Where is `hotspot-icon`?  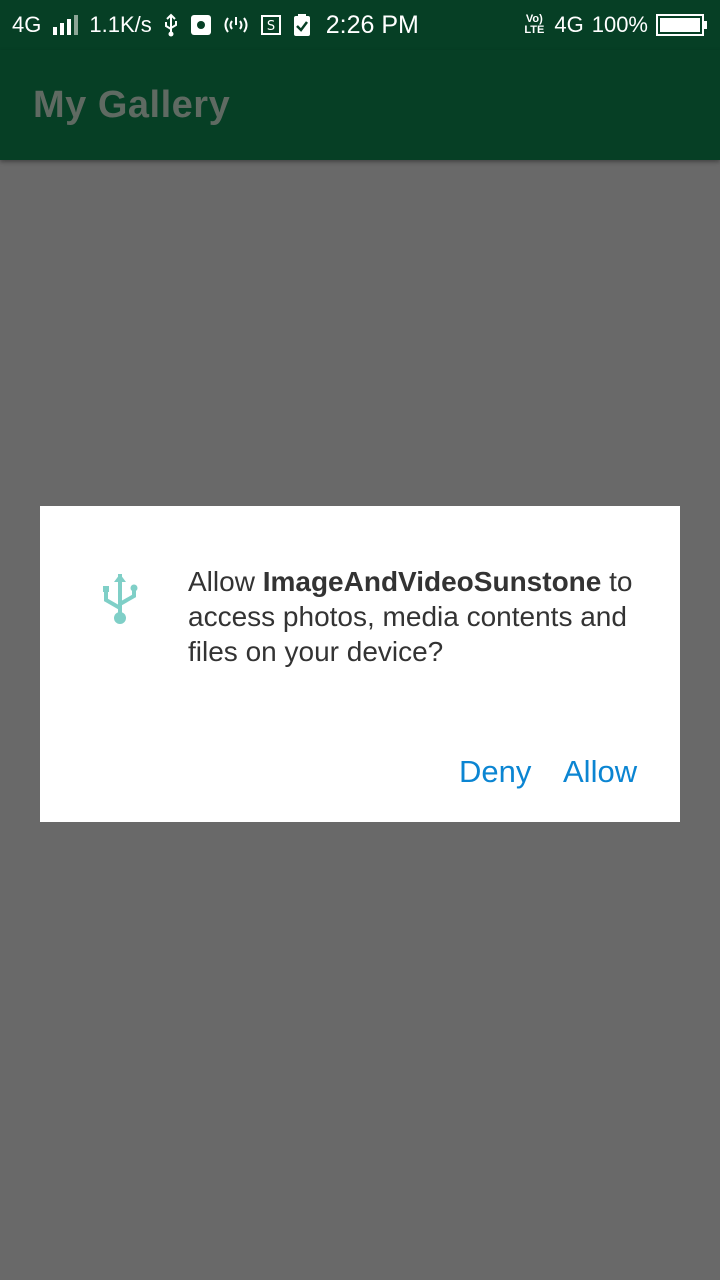 hotspot-icon is located at coordinates (236, 25).